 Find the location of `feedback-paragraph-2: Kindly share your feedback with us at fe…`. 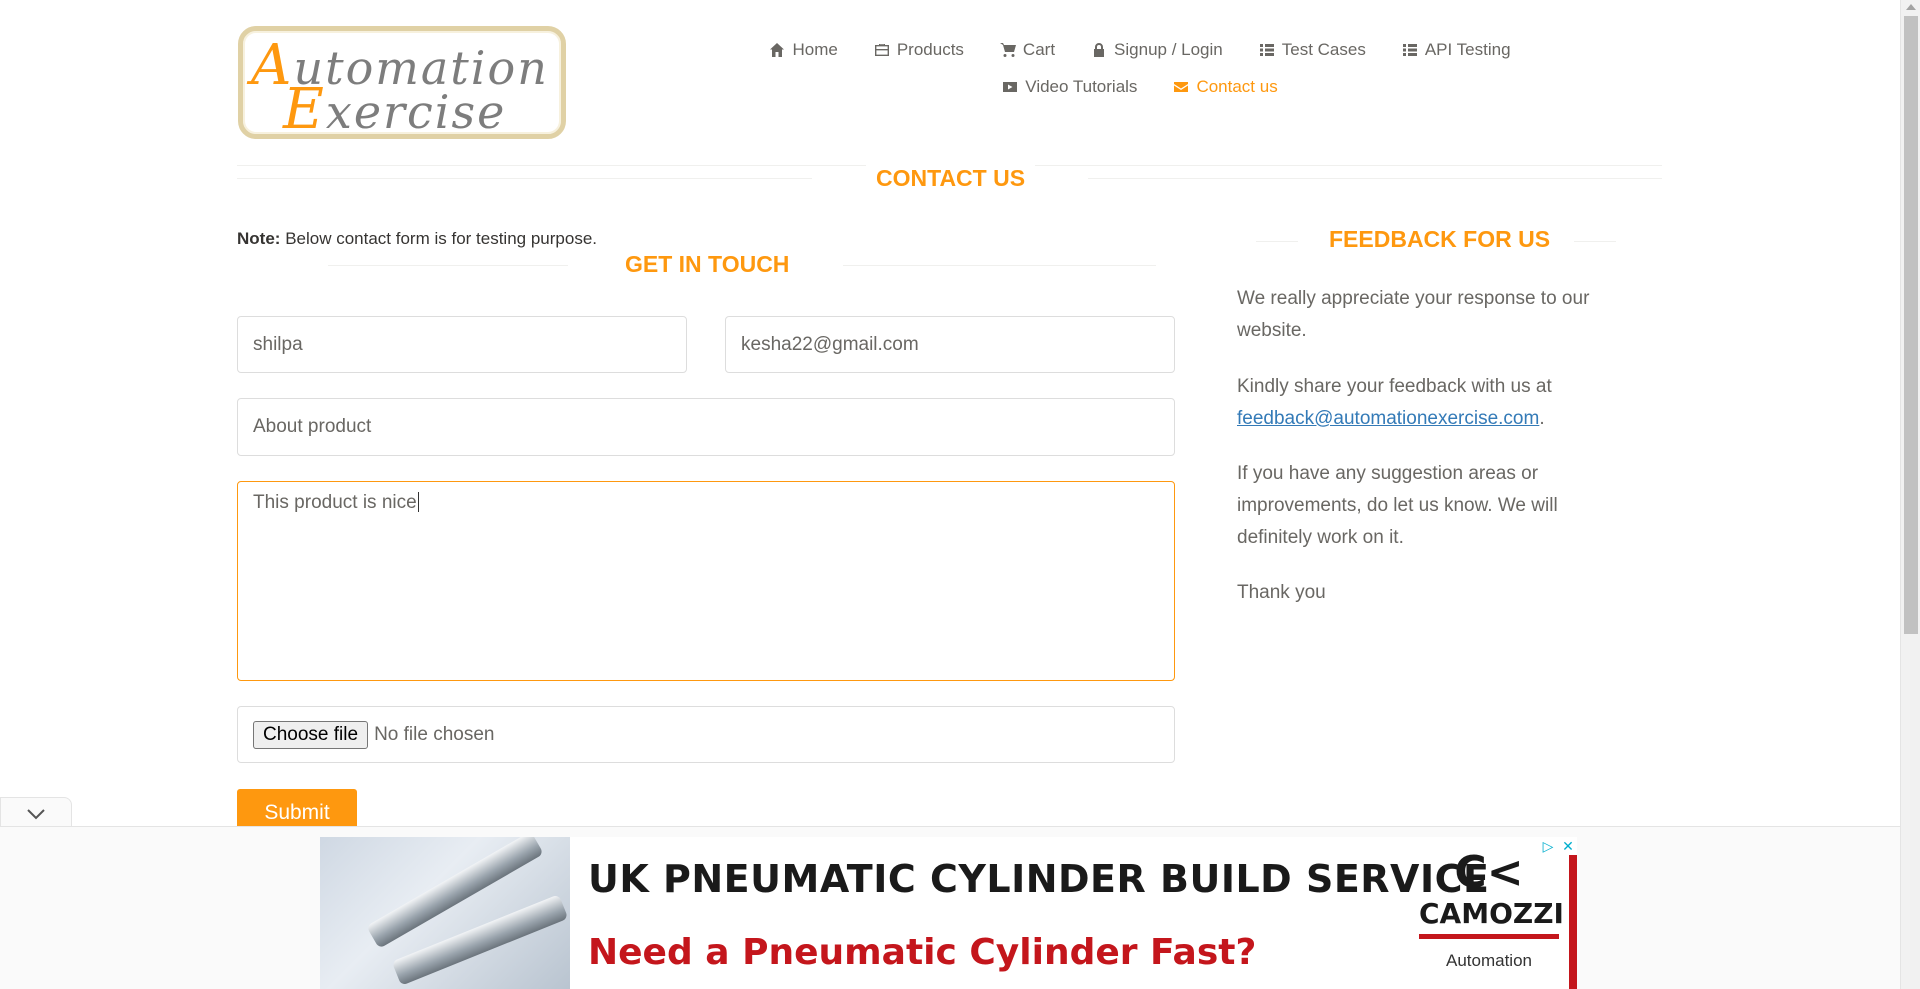

feedback-paragraph-2: Kindly share your feedback with us at fe… is located at coordinates (1432, 403).